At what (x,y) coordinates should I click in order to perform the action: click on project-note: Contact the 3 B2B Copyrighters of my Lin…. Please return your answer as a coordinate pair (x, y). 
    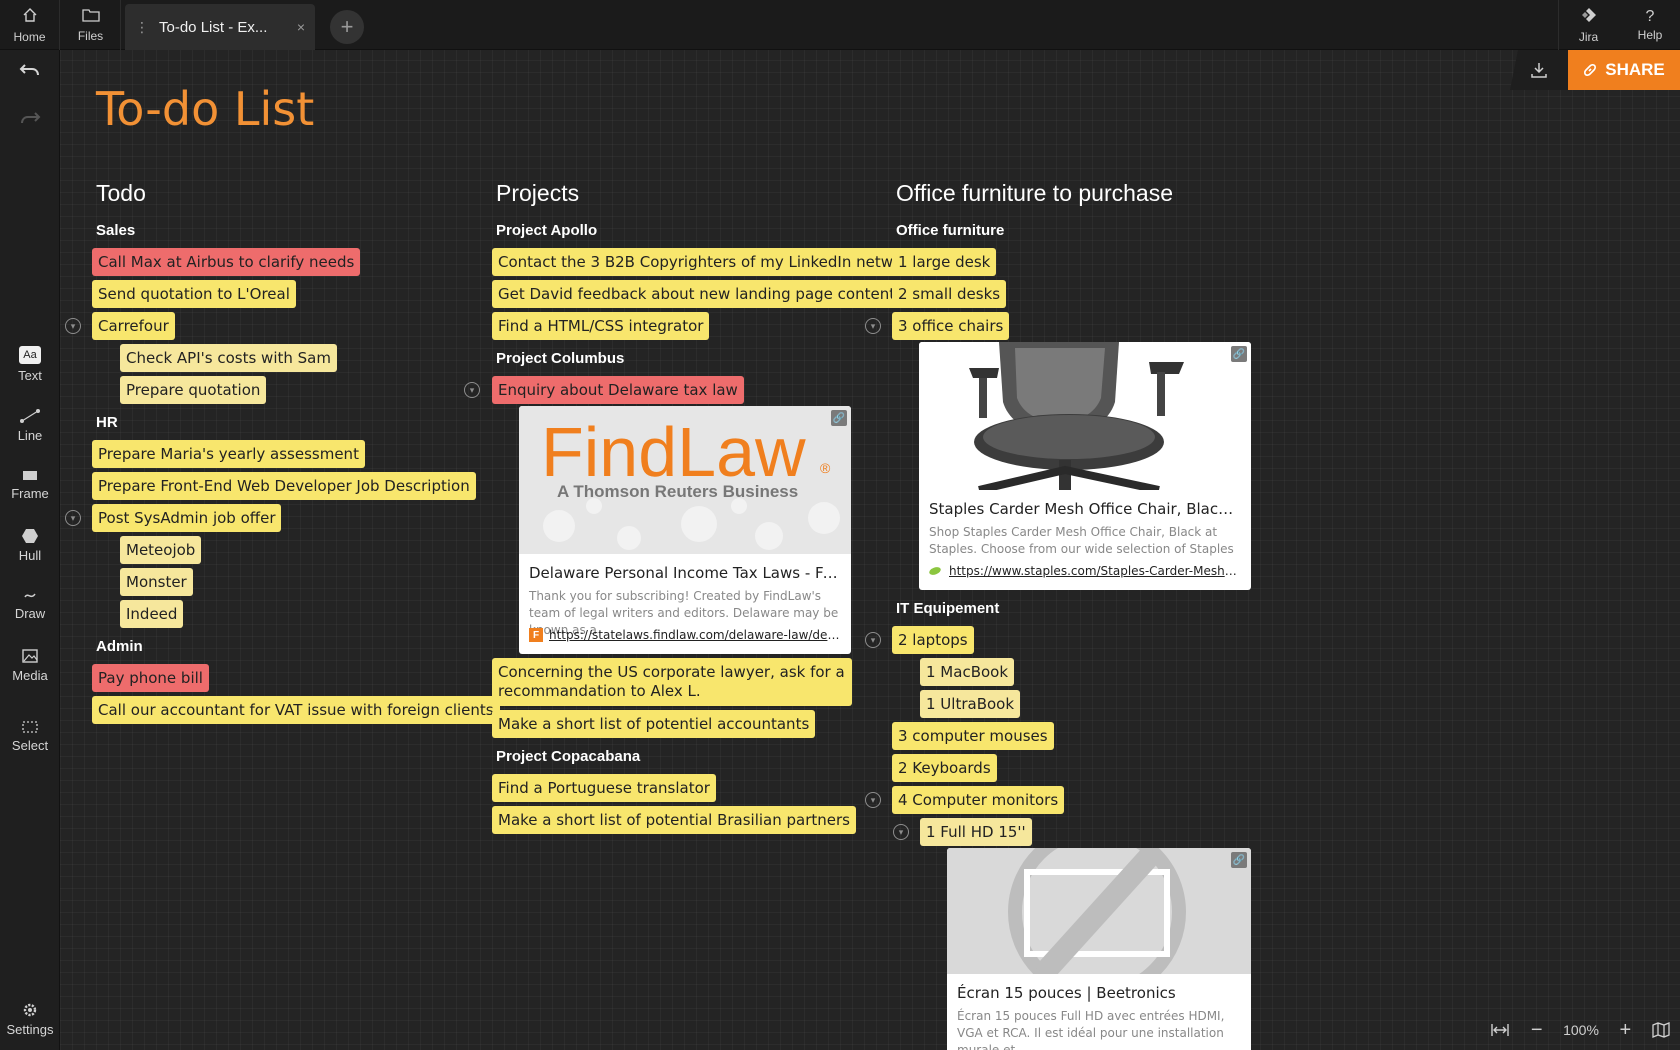
    Looking at the image, I should click on (708, 262).